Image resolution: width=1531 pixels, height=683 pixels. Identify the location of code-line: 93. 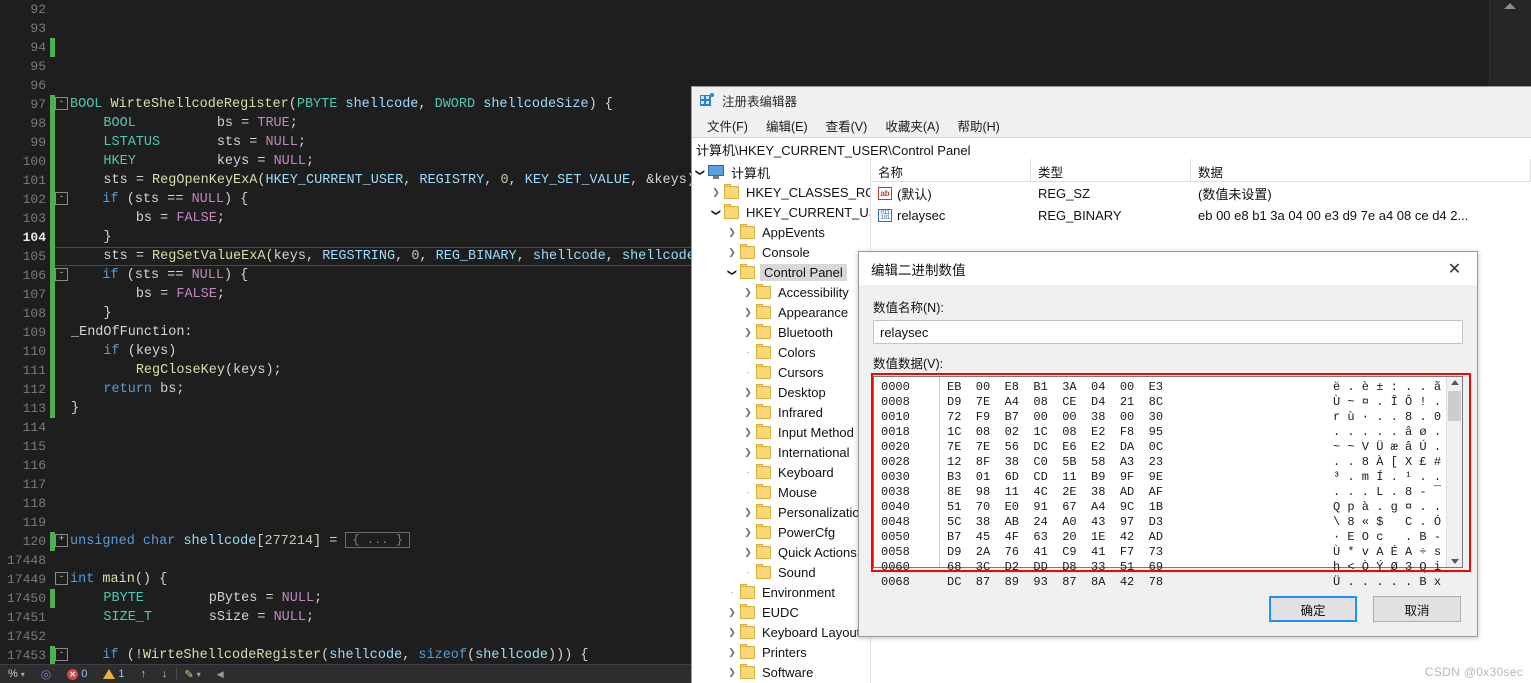
(745, 28).